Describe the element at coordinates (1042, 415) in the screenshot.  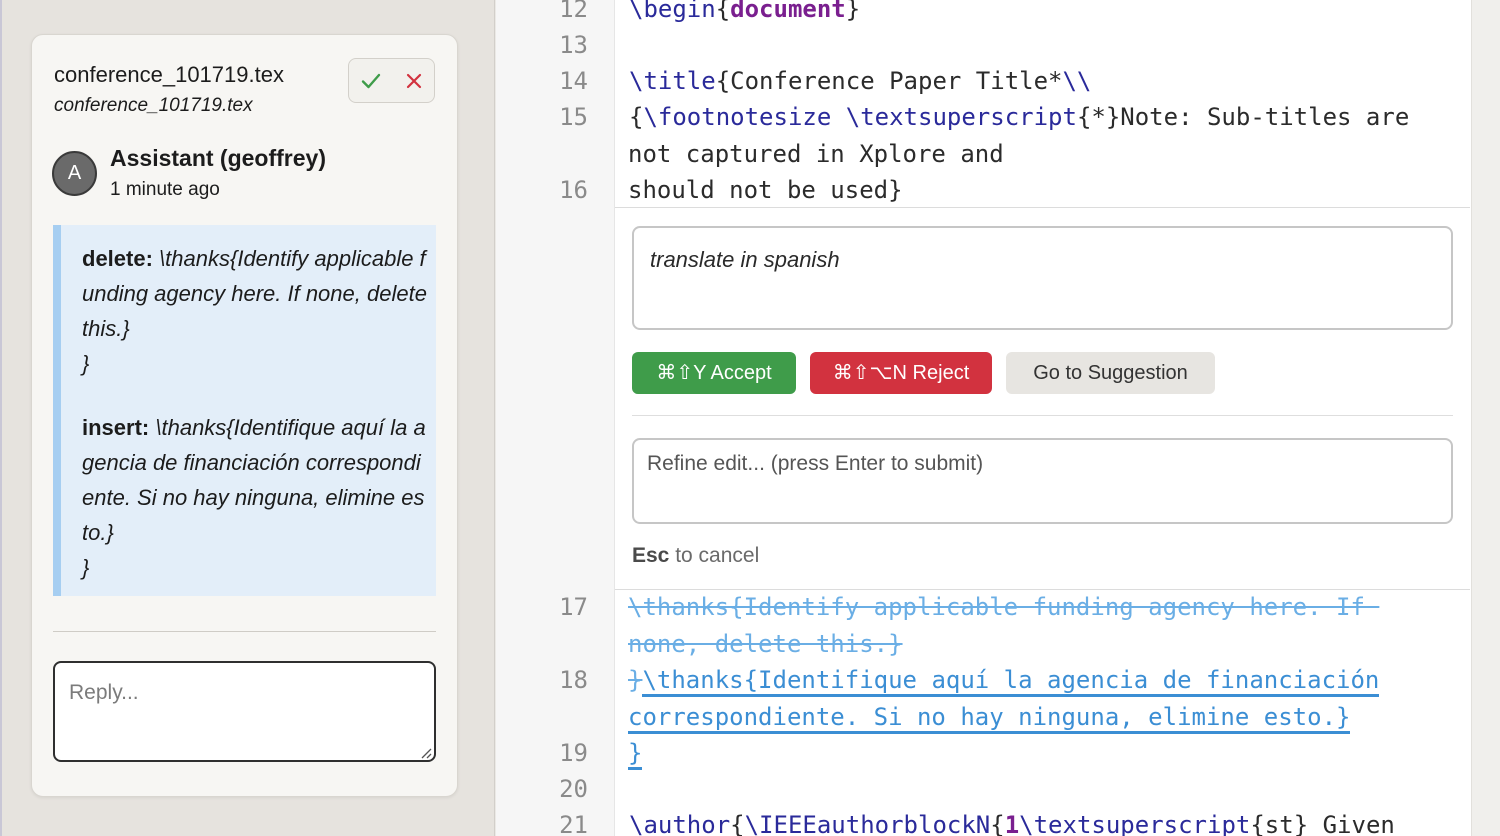
I see `widget-divider` at that location.